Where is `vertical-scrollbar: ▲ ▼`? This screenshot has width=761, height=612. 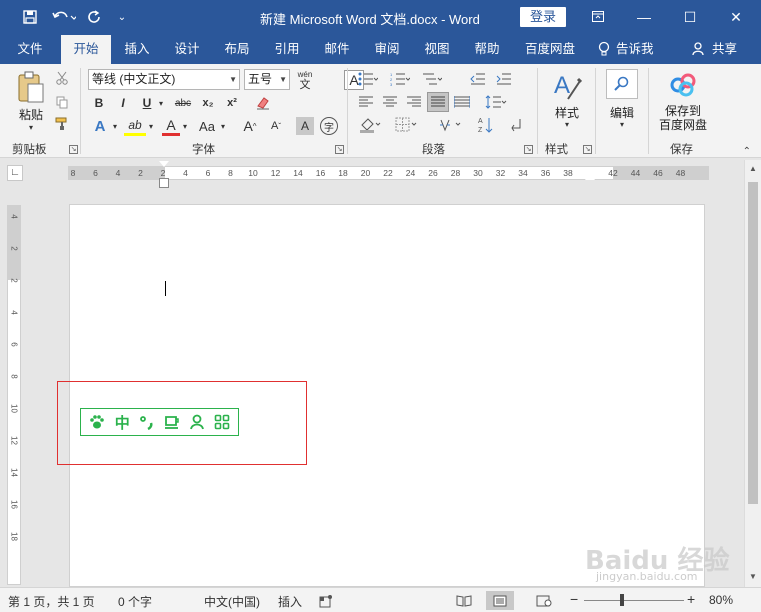
vertical-scrollbar: ▲ ▼ is located at coordinates (752, 373).